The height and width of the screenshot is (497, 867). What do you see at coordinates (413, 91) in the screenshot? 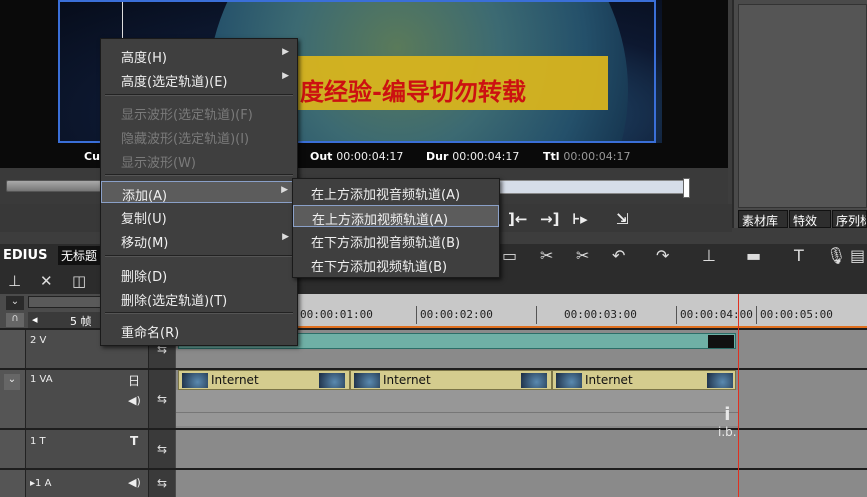
I see `caption-text: 度经验-编导切勿转载` at bounding box center [413, 91].